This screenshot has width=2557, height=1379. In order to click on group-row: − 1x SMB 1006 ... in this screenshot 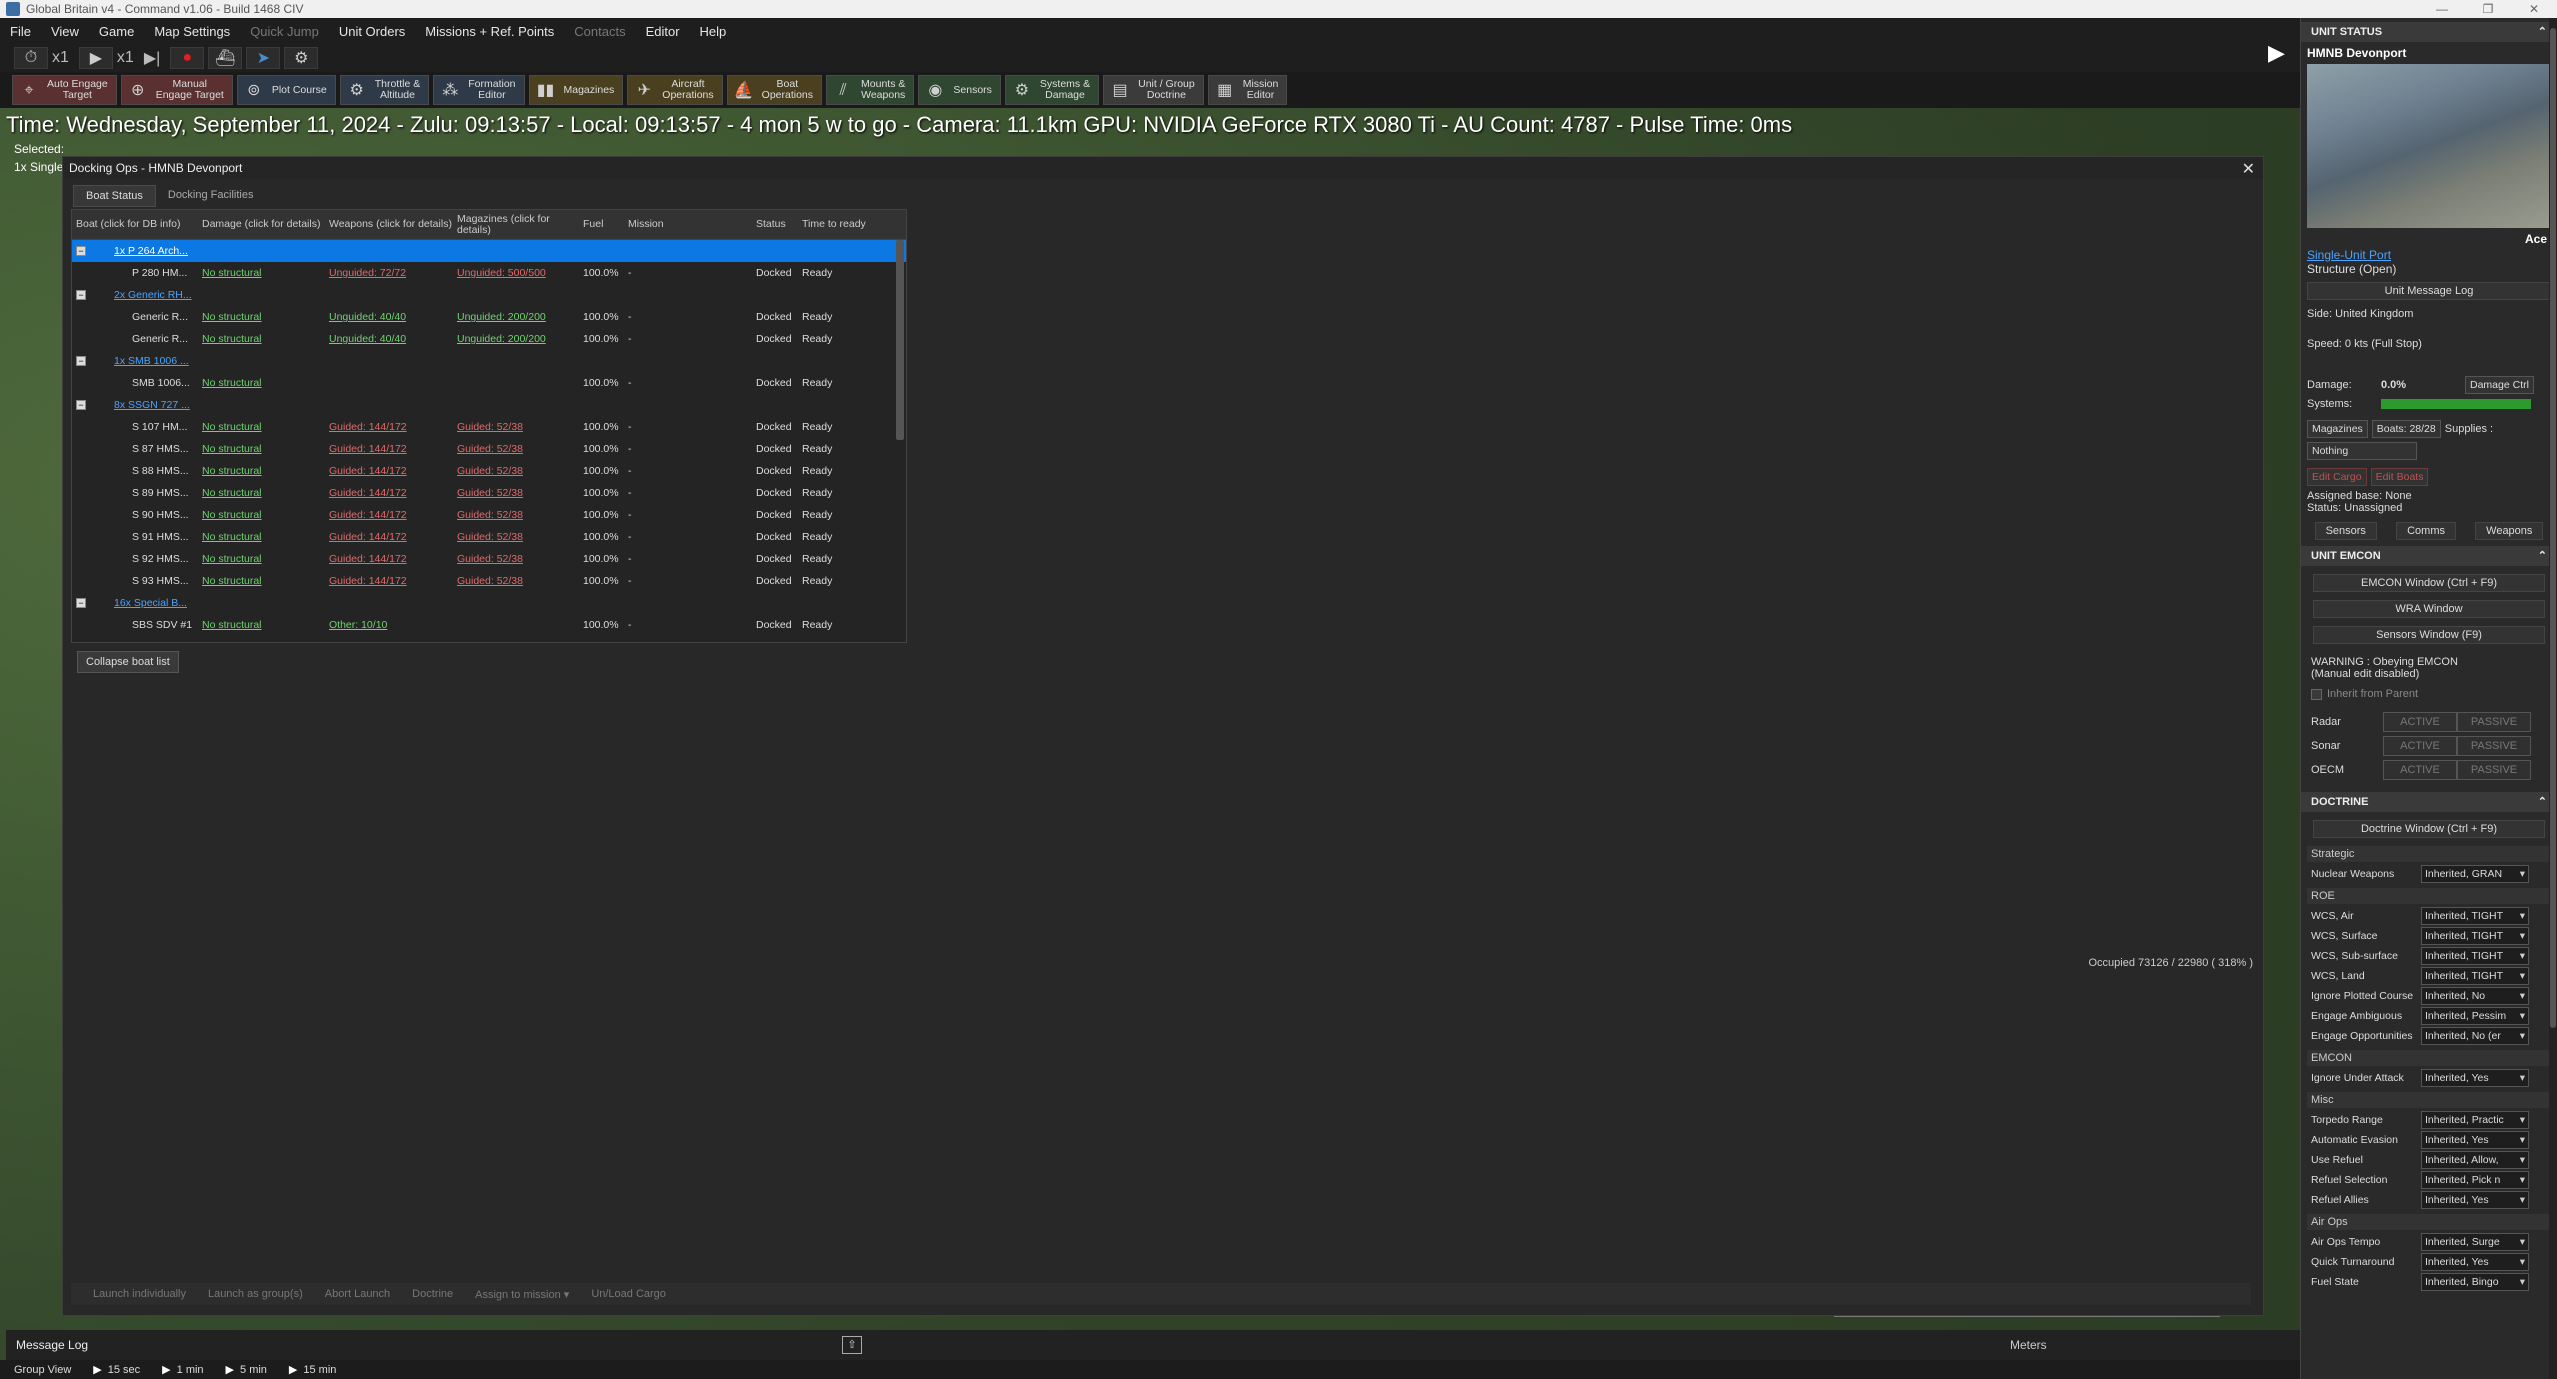, I will do `click(489, 361)`.